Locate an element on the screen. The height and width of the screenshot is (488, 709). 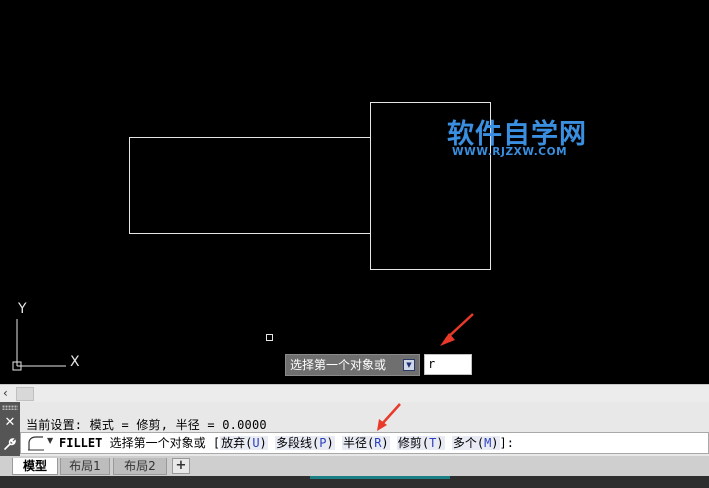
close-icon: ✕ is located at coordinates (10, 423).